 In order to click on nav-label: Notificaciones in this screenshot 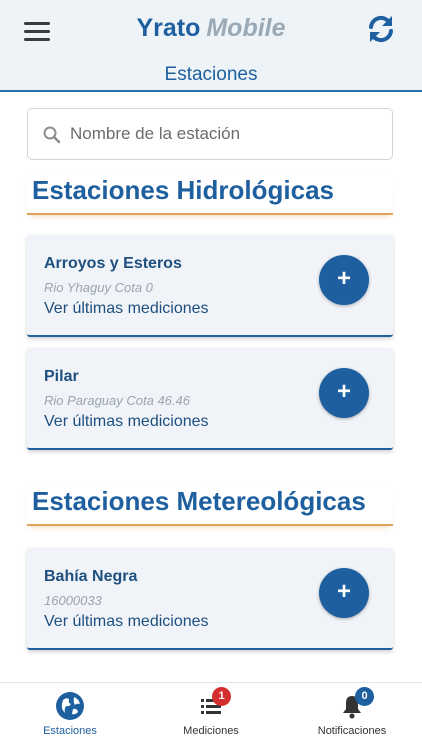, I will do `click(352, 731)`.